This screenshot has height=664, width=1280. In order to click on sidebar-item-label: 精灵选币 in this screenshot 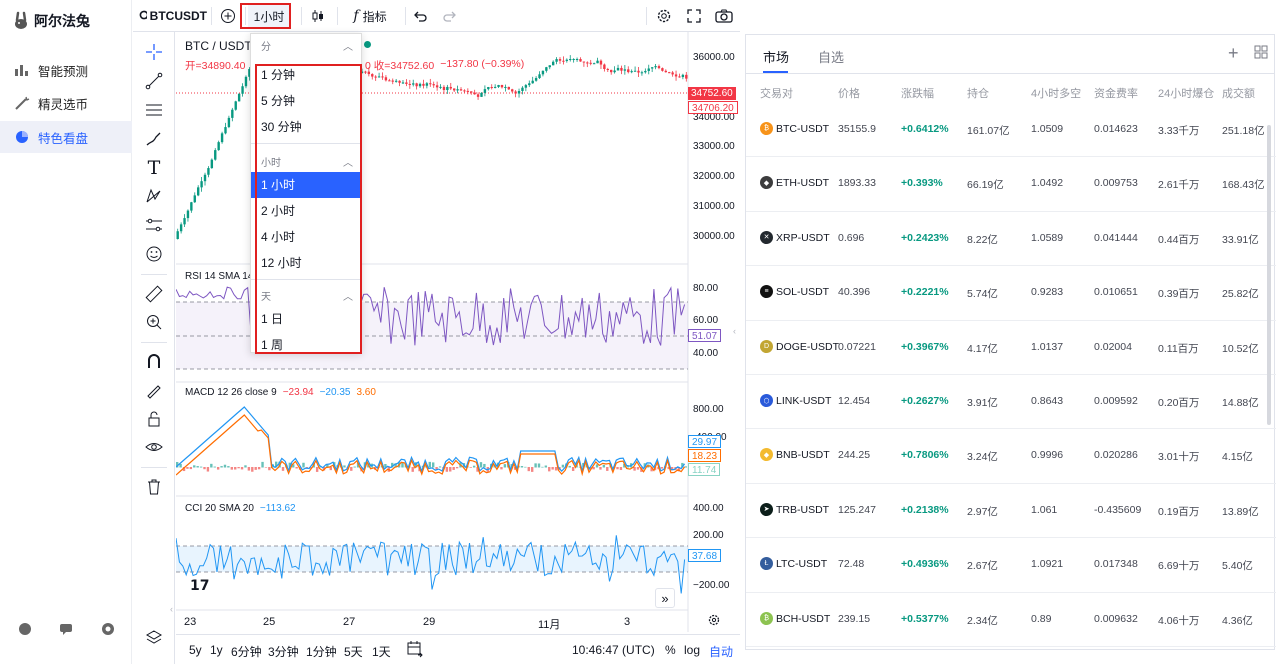, I will do `click(63, 104)`.